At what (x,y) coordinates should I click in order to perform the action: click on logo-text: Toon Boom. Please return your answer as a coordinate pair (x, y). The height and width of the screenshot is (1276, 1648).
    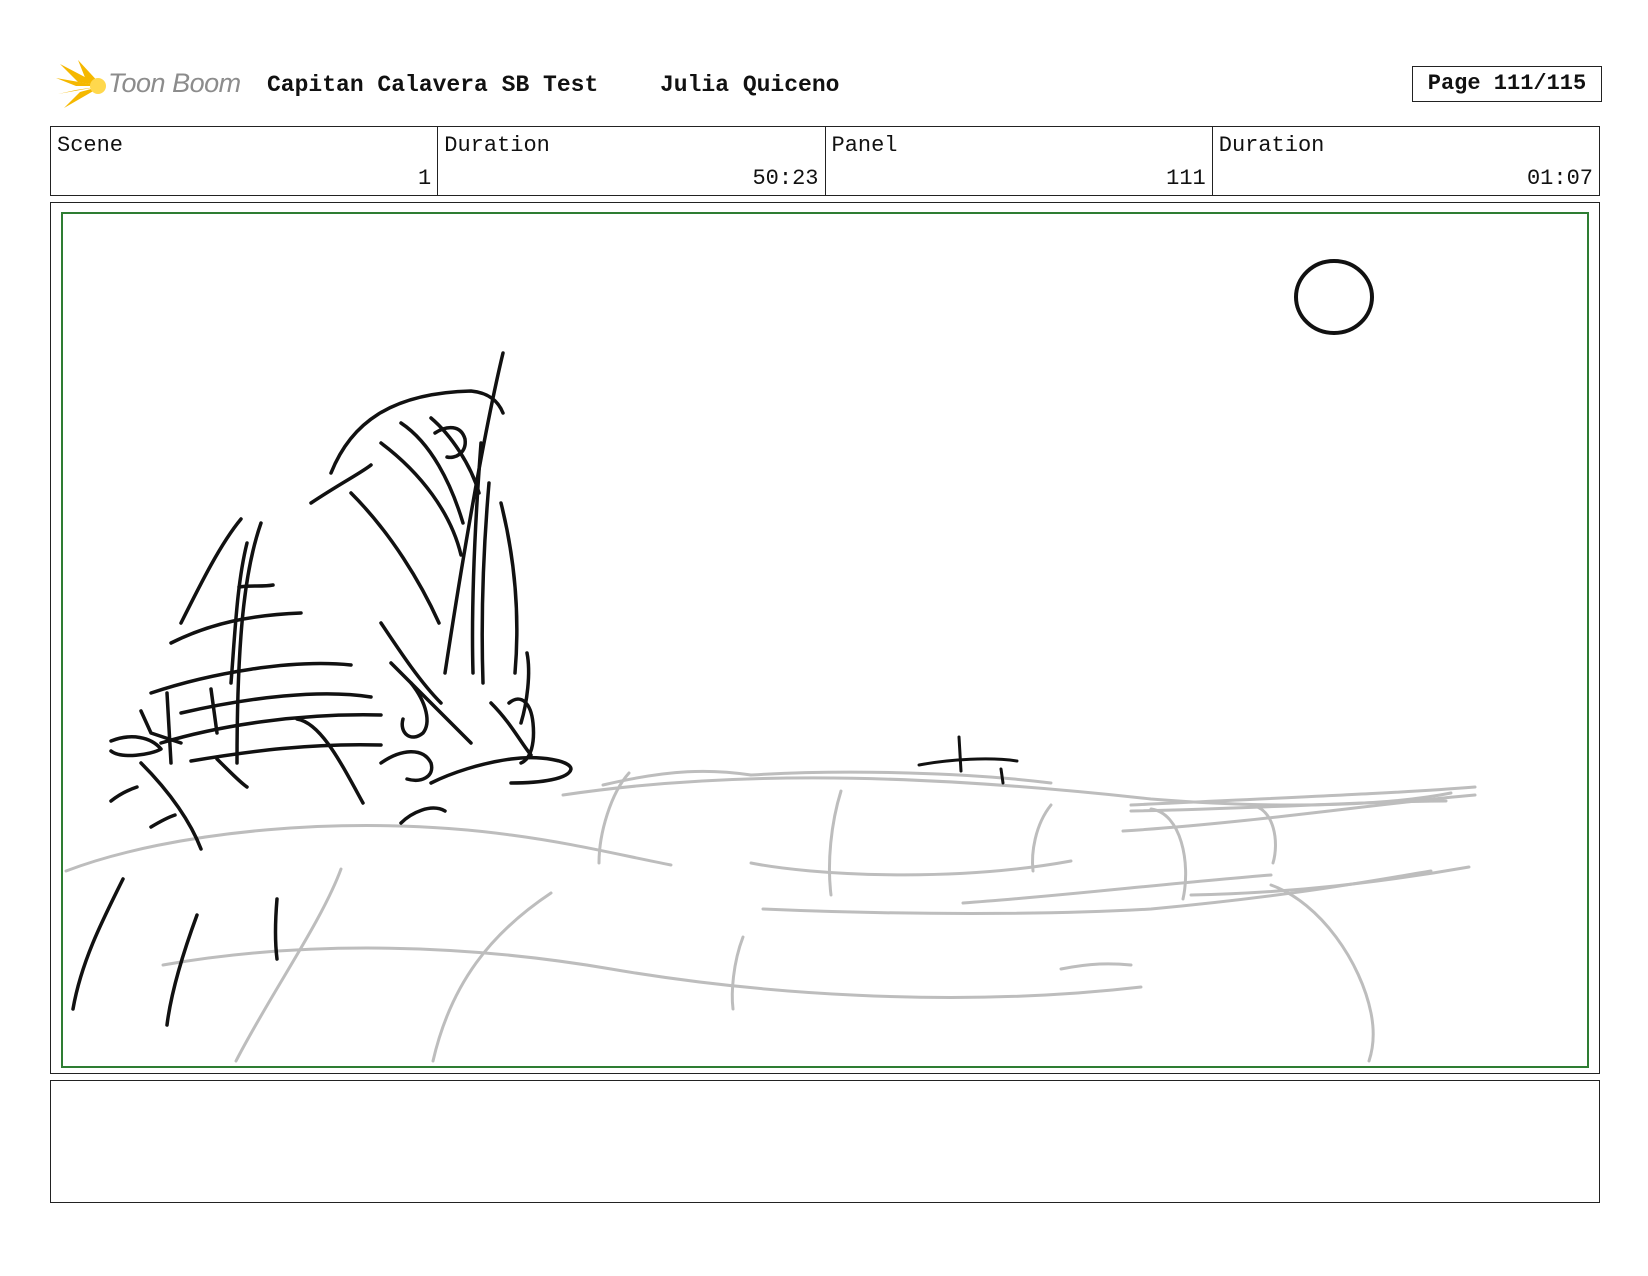
    Looking at the image, I should click on (174, 83).